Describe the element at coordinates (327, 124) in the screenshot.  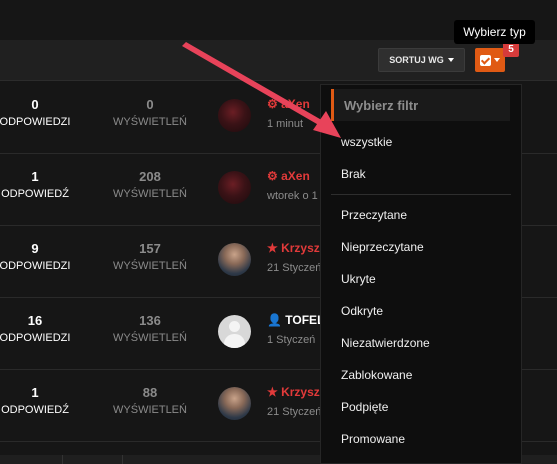
I see `annotation-arrow-head` at that location.